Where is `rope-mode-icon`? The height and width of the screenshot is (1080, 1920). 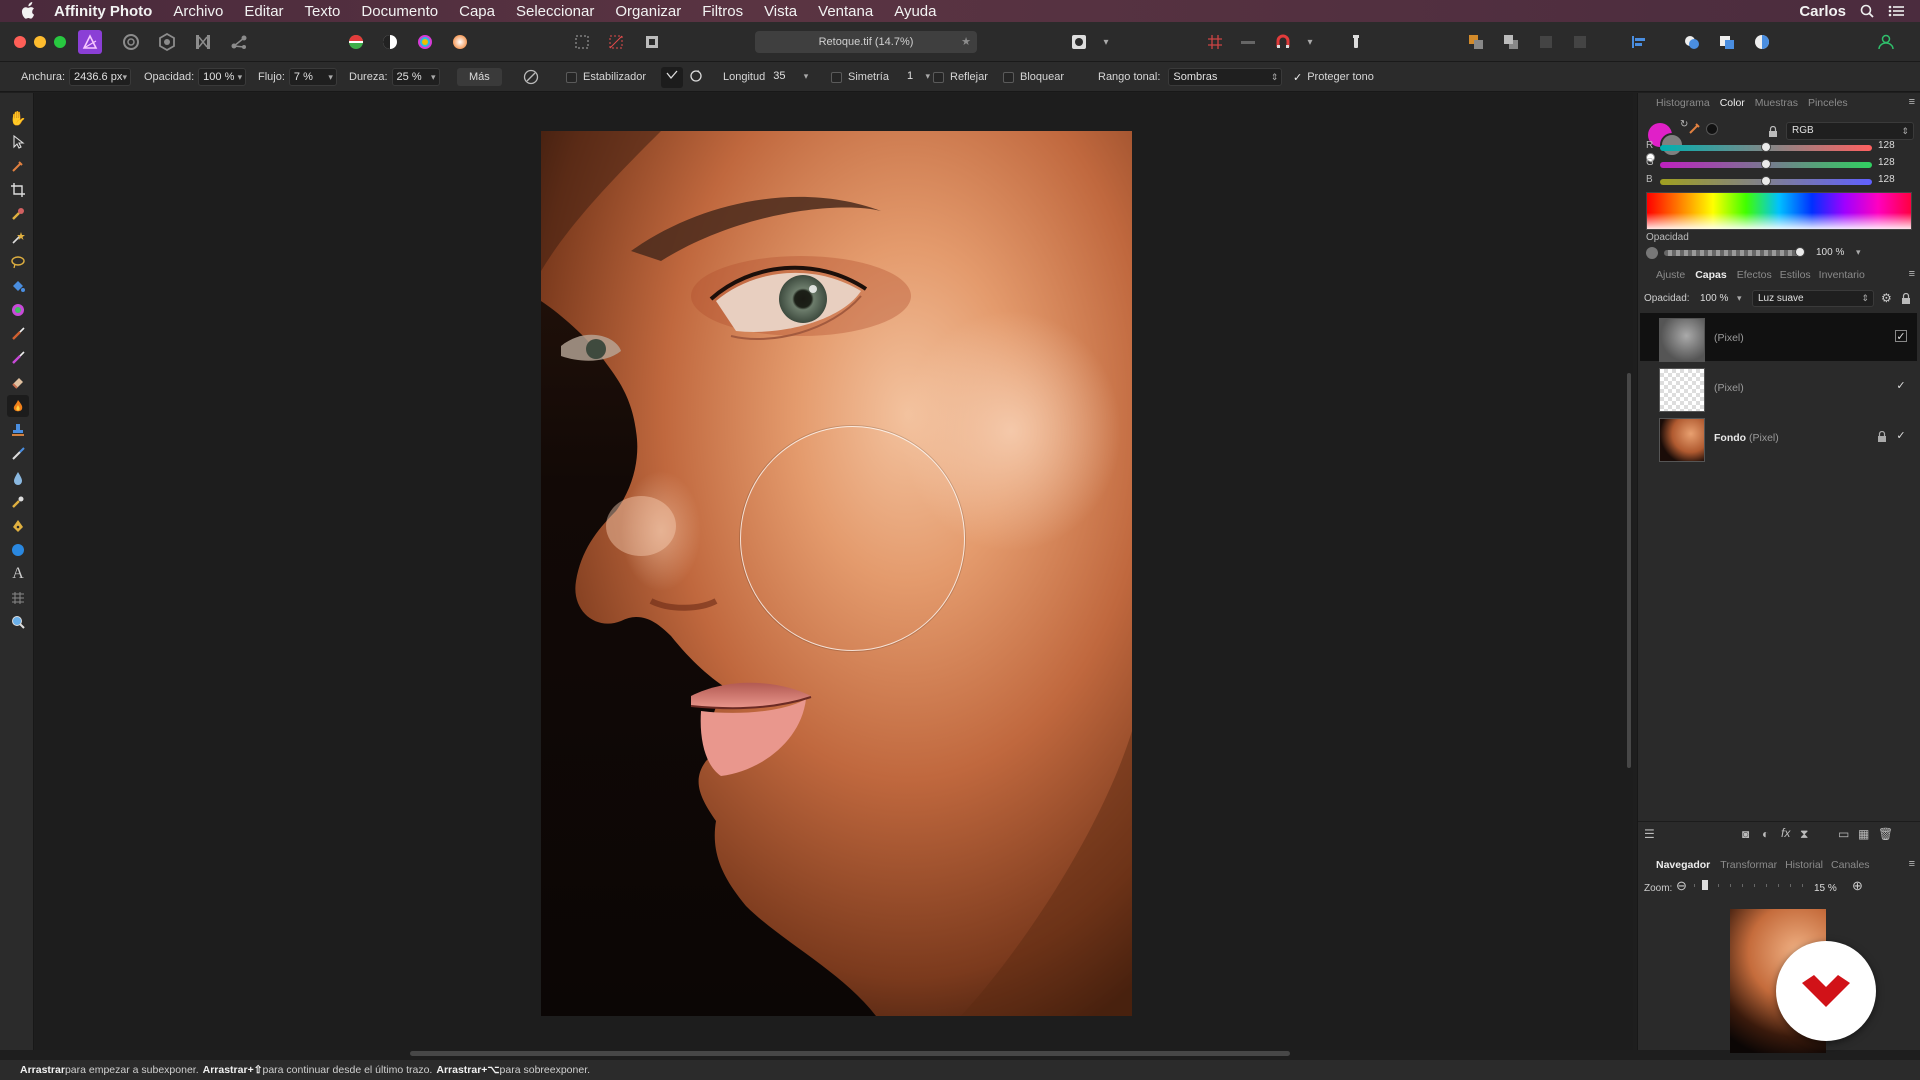 rope-mode-icon is located at coordinates (672, 77).